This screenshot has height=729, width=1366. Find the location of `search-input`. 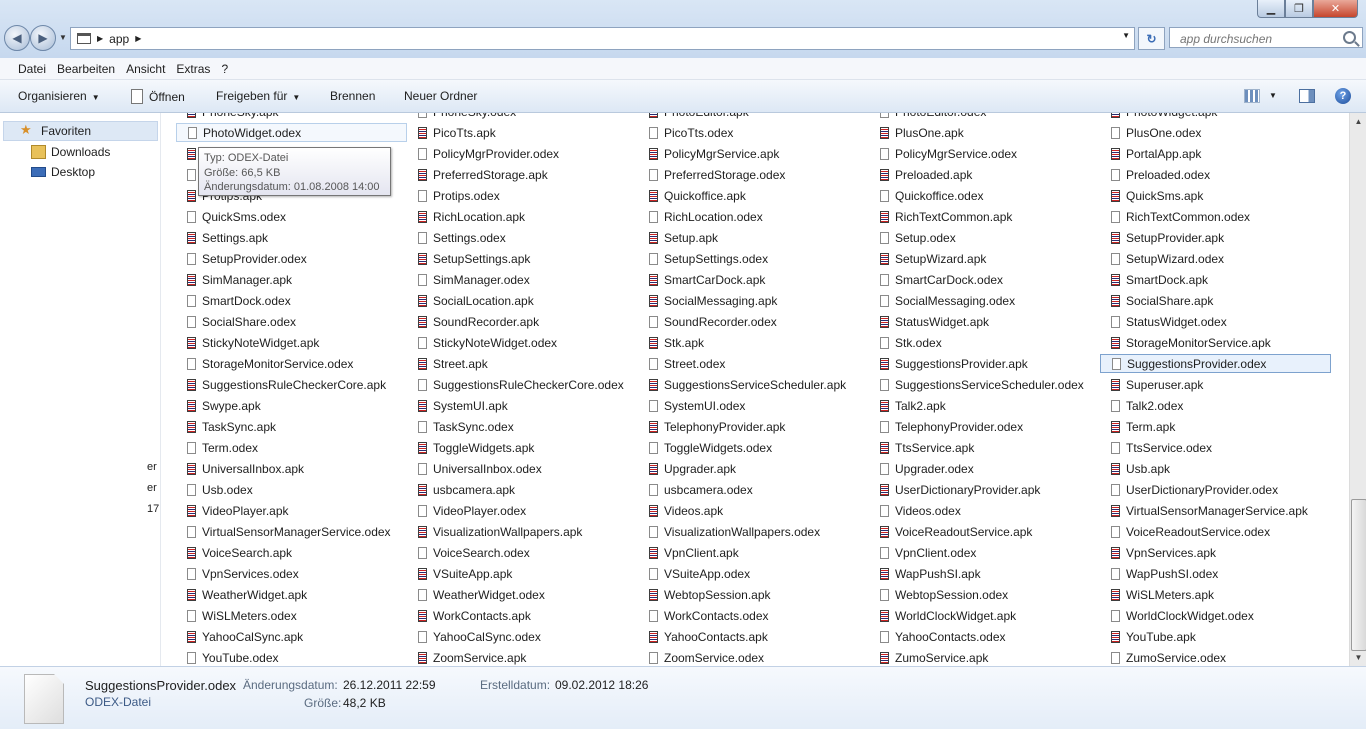

search-input is located at coordinates (1260, 38).